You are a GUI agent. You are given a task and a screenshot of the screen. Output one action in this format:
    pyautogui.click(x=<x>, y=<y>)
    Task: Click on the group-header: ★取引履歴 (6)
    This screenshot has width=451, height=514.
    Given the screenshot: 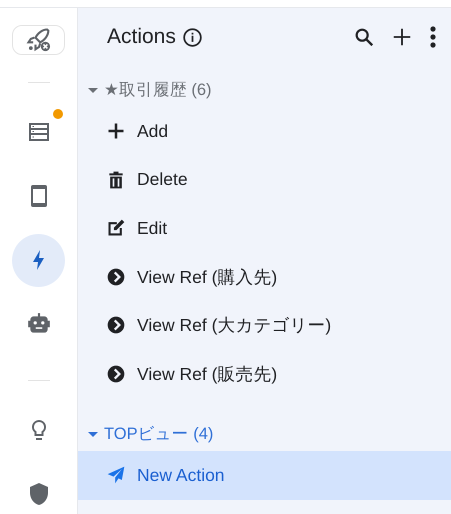 What is the action you would take?
    pyautogui.click(x=264, y=90)
    